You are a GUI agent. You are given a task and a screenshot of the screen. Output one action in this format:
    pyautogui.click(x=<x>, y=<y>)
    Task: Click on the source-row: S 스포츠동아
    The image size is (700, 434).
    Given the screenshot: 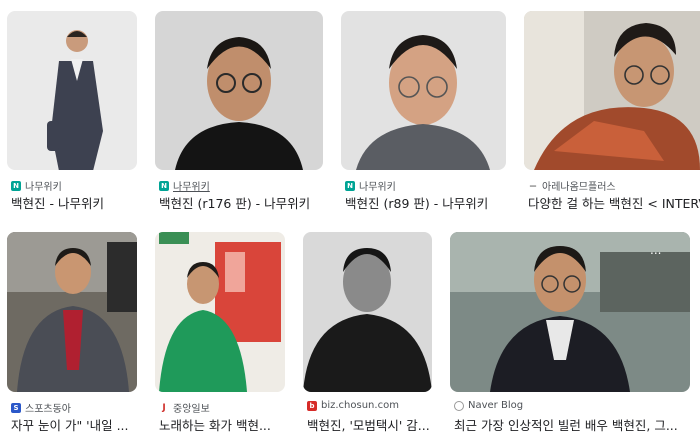 What is the action you would take?
    pyautogui.click(x=41, y=407)
    